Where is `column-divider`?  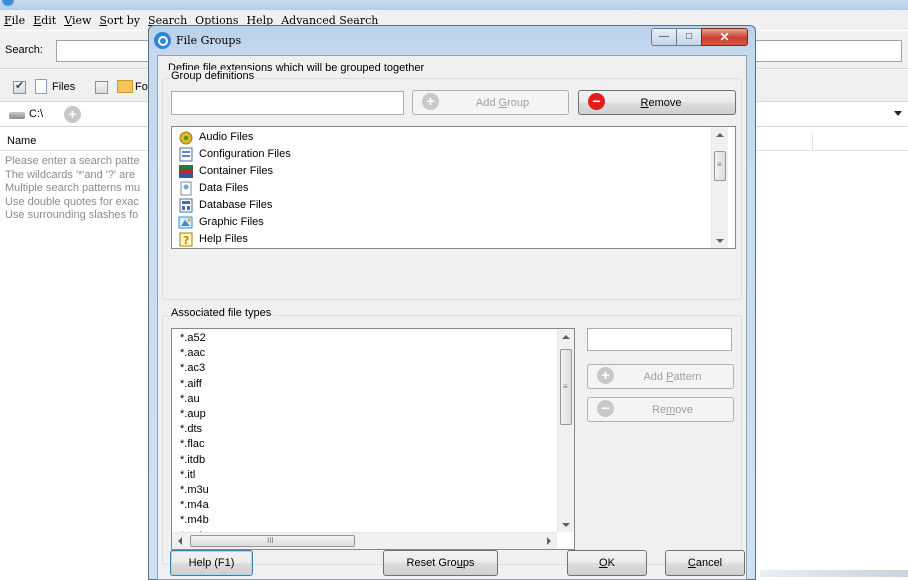
column-divider is located at coordinates (812, 142).